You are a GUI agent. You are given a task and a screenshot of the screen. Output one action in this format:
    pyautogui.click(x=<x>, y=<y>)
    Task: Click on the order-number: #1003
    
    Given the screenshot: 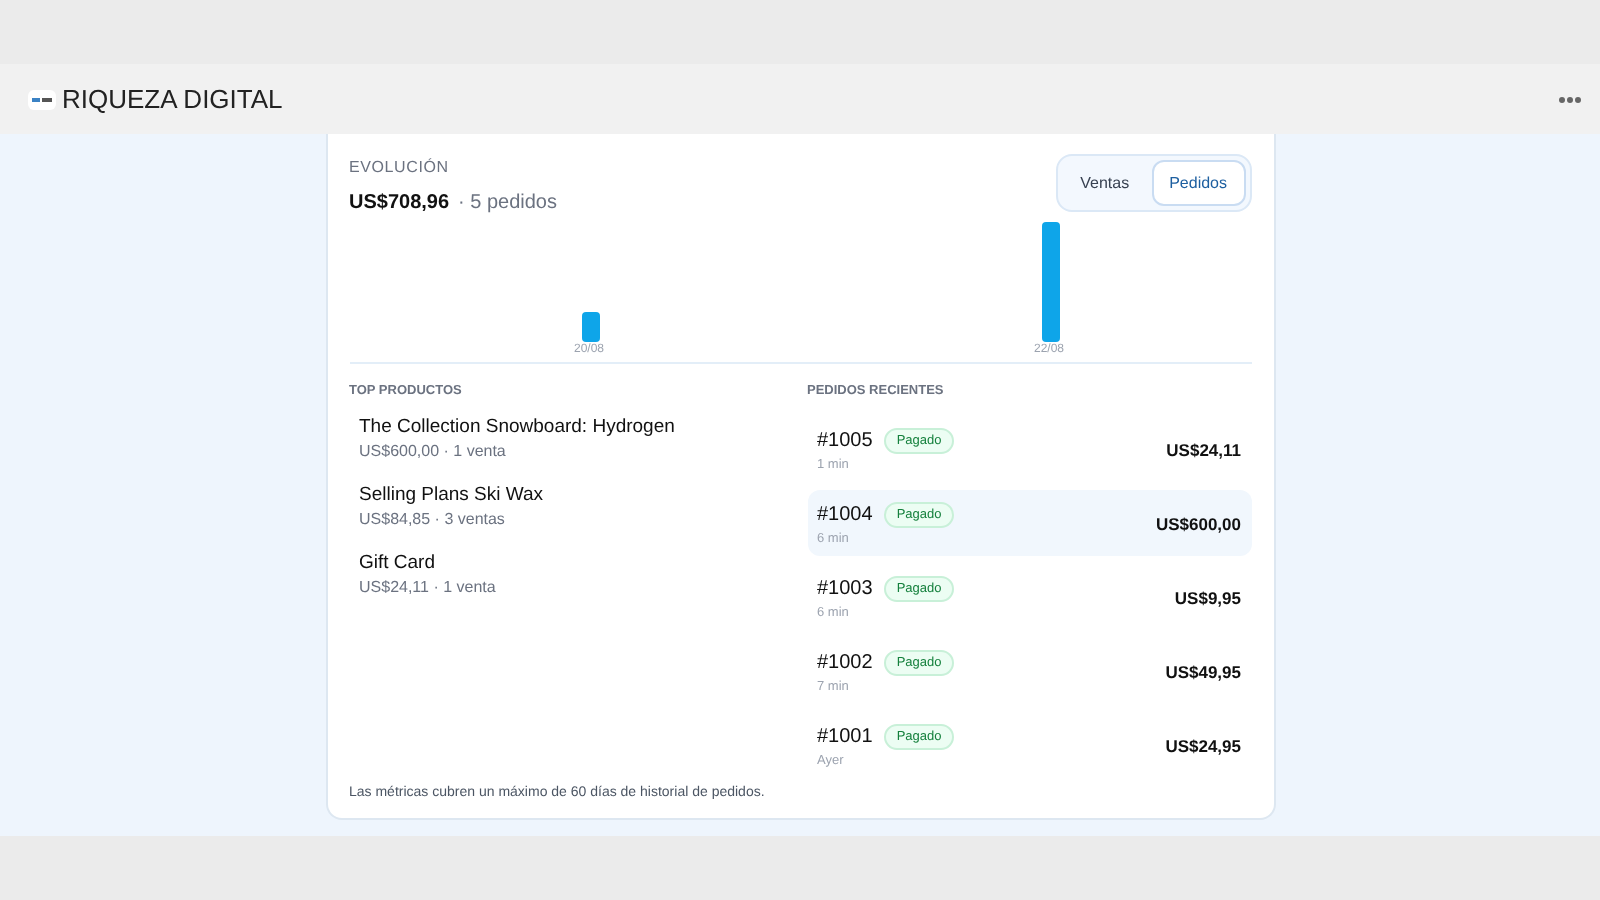 What is the action you would take?
    pyautogui.click(x=845, y=588)
    